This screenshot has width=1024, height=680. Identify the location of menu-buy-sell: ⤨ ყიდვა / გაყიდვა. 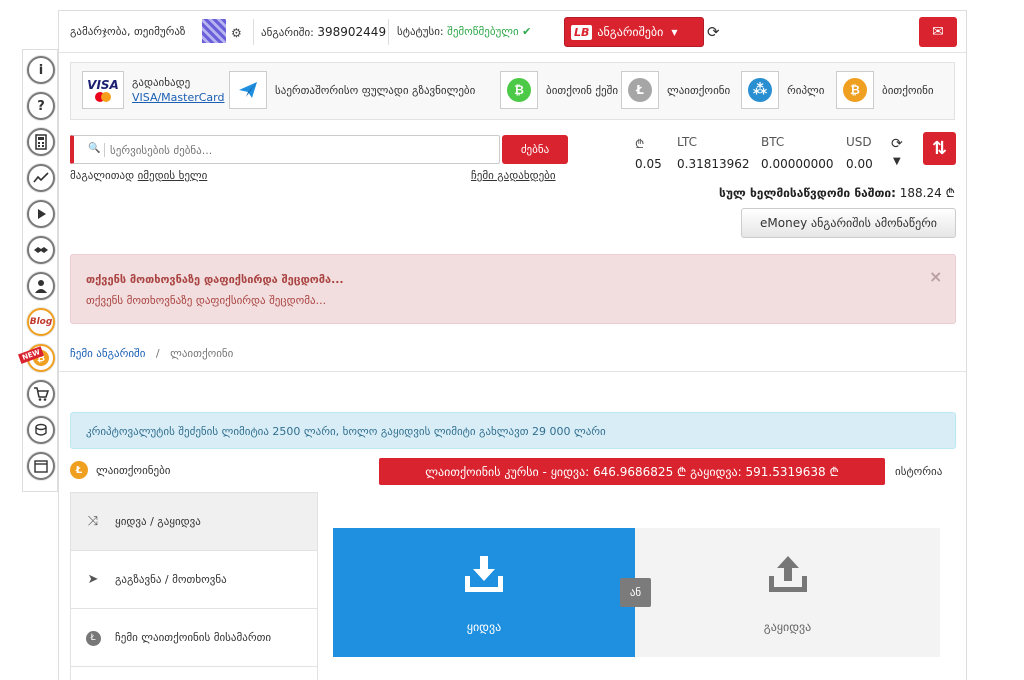
(194, 522).